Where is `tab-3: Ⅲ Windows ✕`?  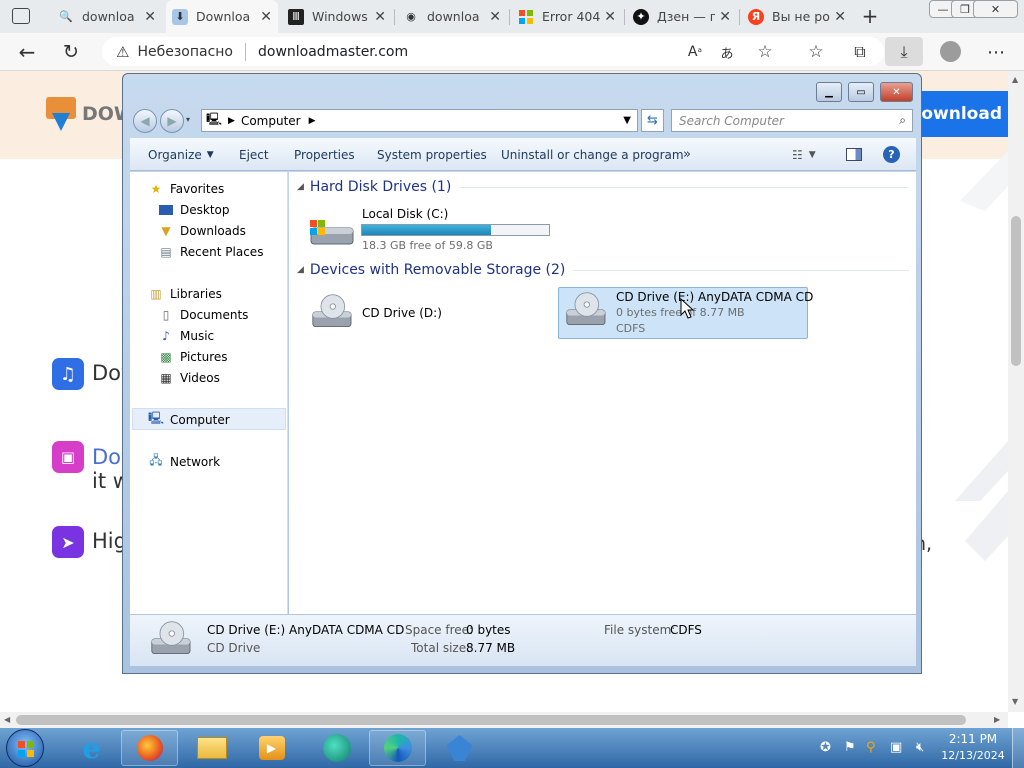
tab-3: Ⅲ Windows ✕ is located at coordinates (337, 16).